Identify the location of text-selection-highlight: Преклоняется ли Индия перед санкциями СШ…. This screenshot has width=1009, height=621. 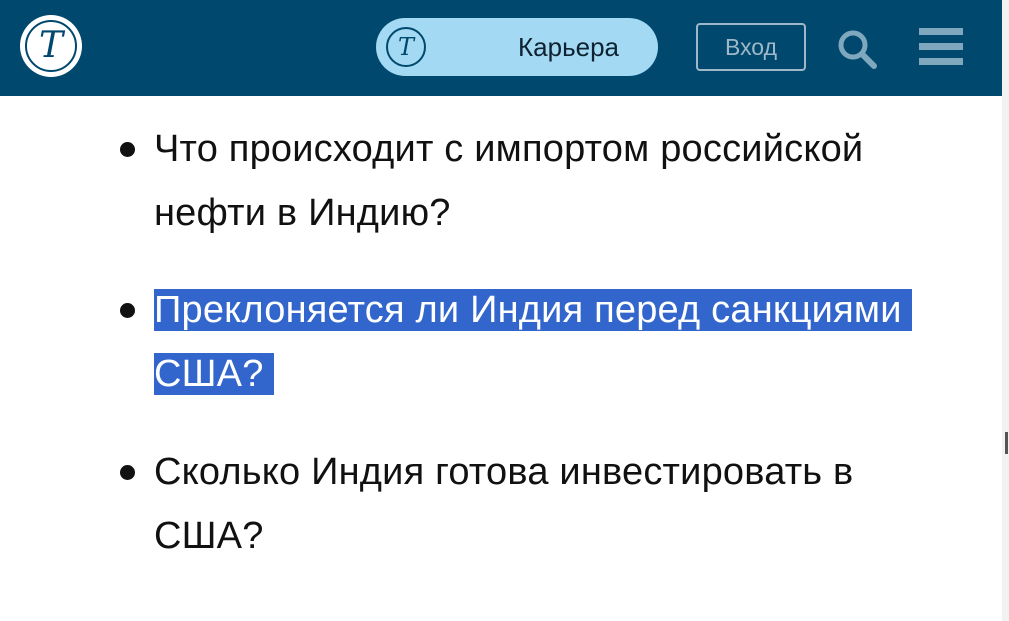
(533, 342).